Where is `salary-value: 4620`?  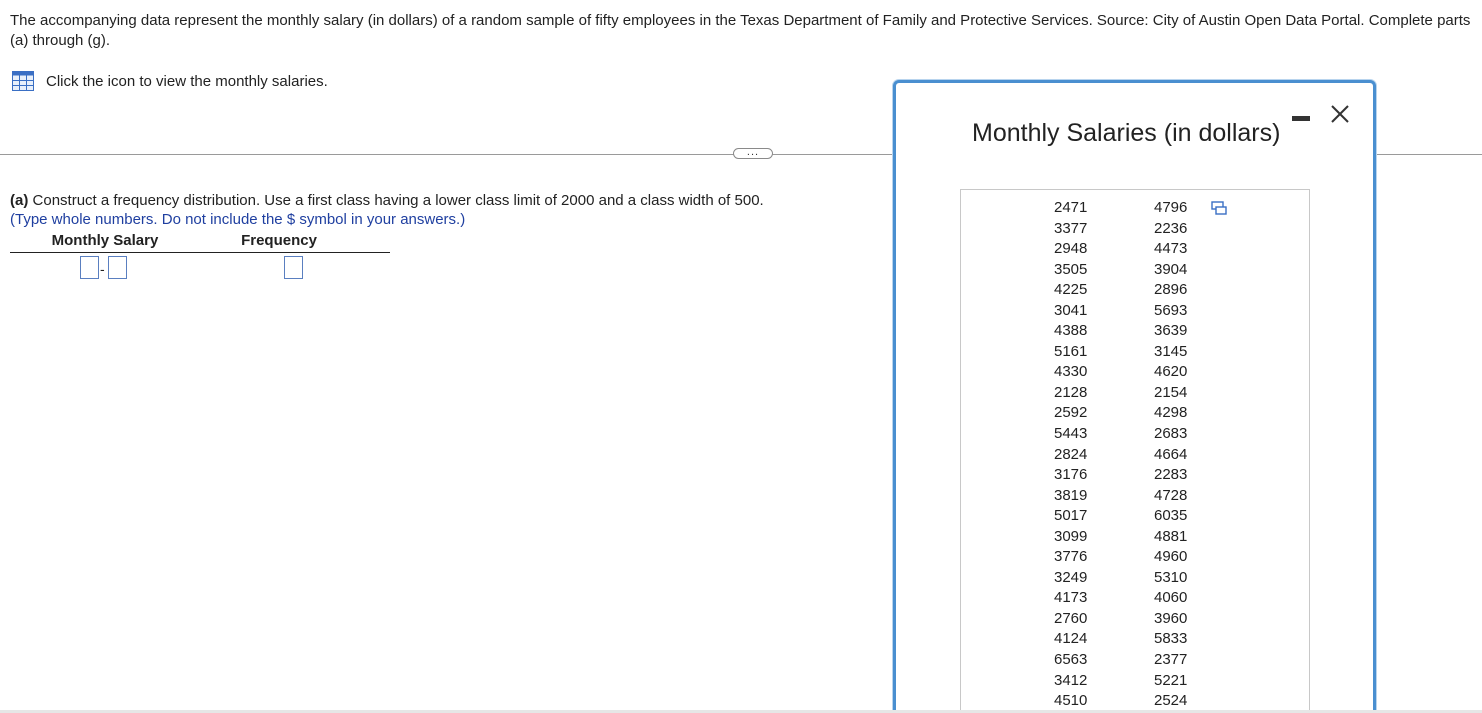
salary-value: 4620 is located at coordinates (1171, 372).